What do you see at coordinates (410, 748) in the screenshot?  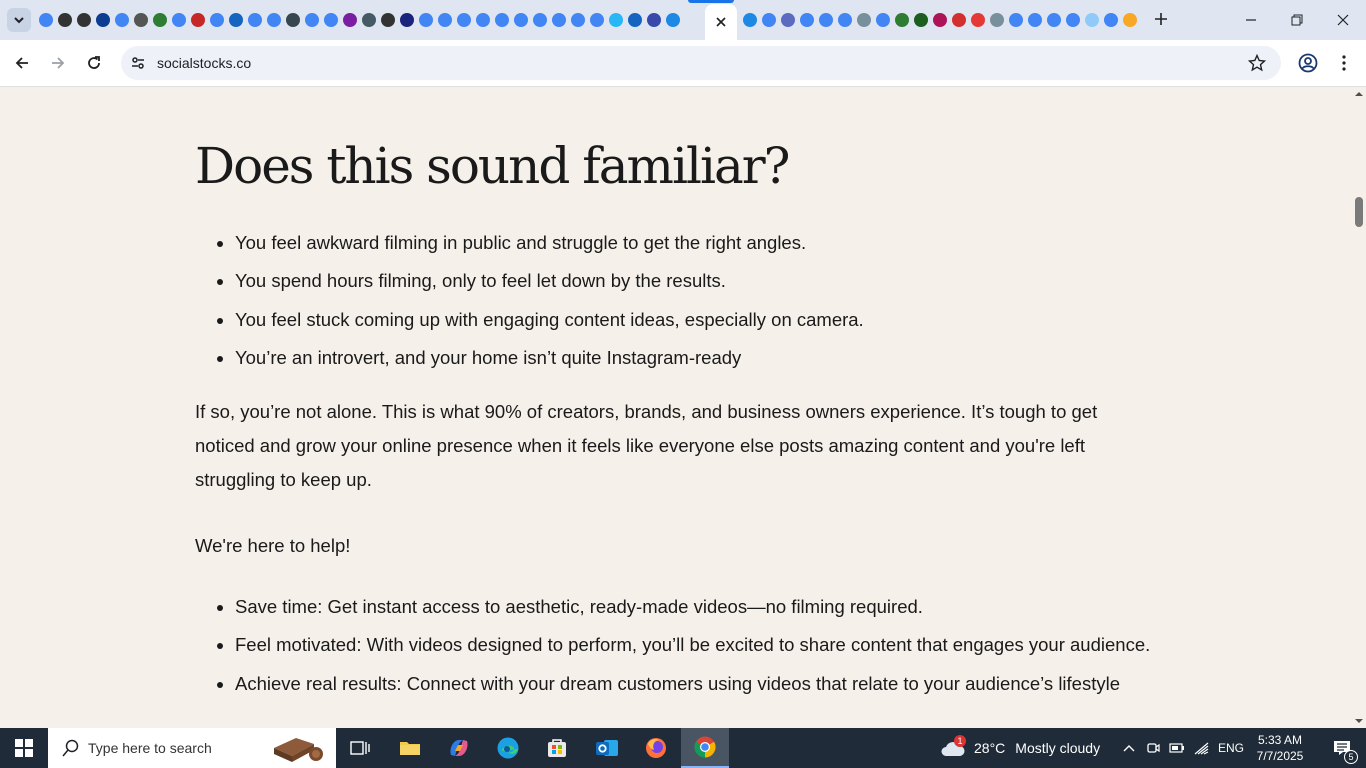 I see `file-explorer-app` at bounding box center [410, 748].